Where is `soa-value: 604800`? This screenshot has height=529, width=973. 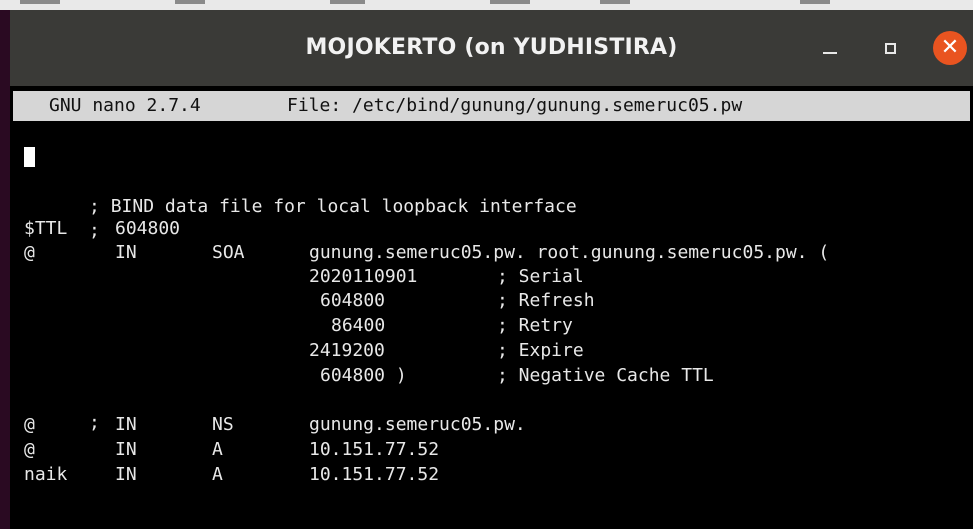 soa-value: 604800 is located at coordinates (353, 300).